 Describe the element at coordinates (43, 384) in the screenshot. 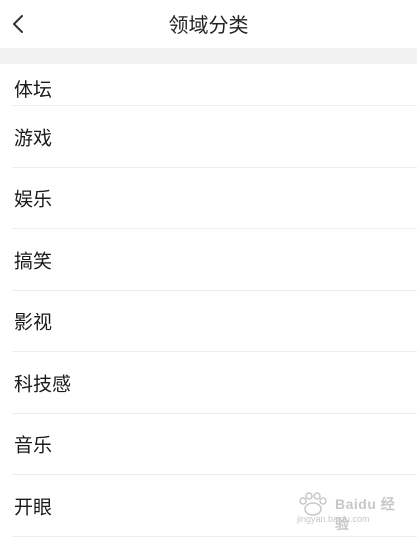

I see `list-item-label: 科技感` at that location.